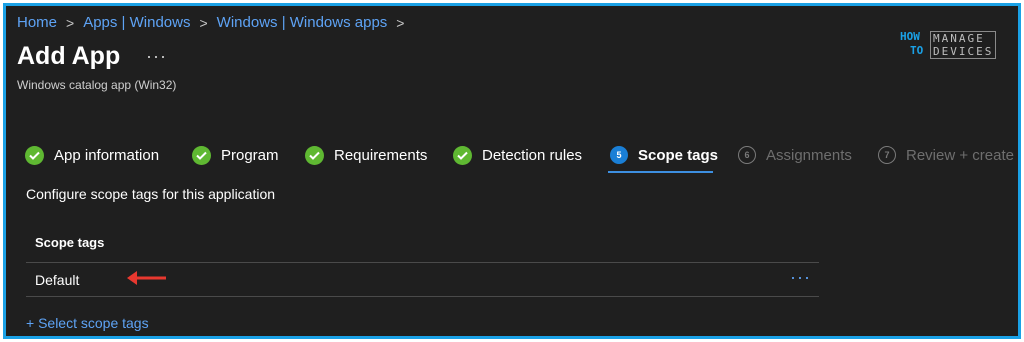 The height and width of the screenshot is (342, 1024). I want to click on step-app-information: App information, so click(92, 155).